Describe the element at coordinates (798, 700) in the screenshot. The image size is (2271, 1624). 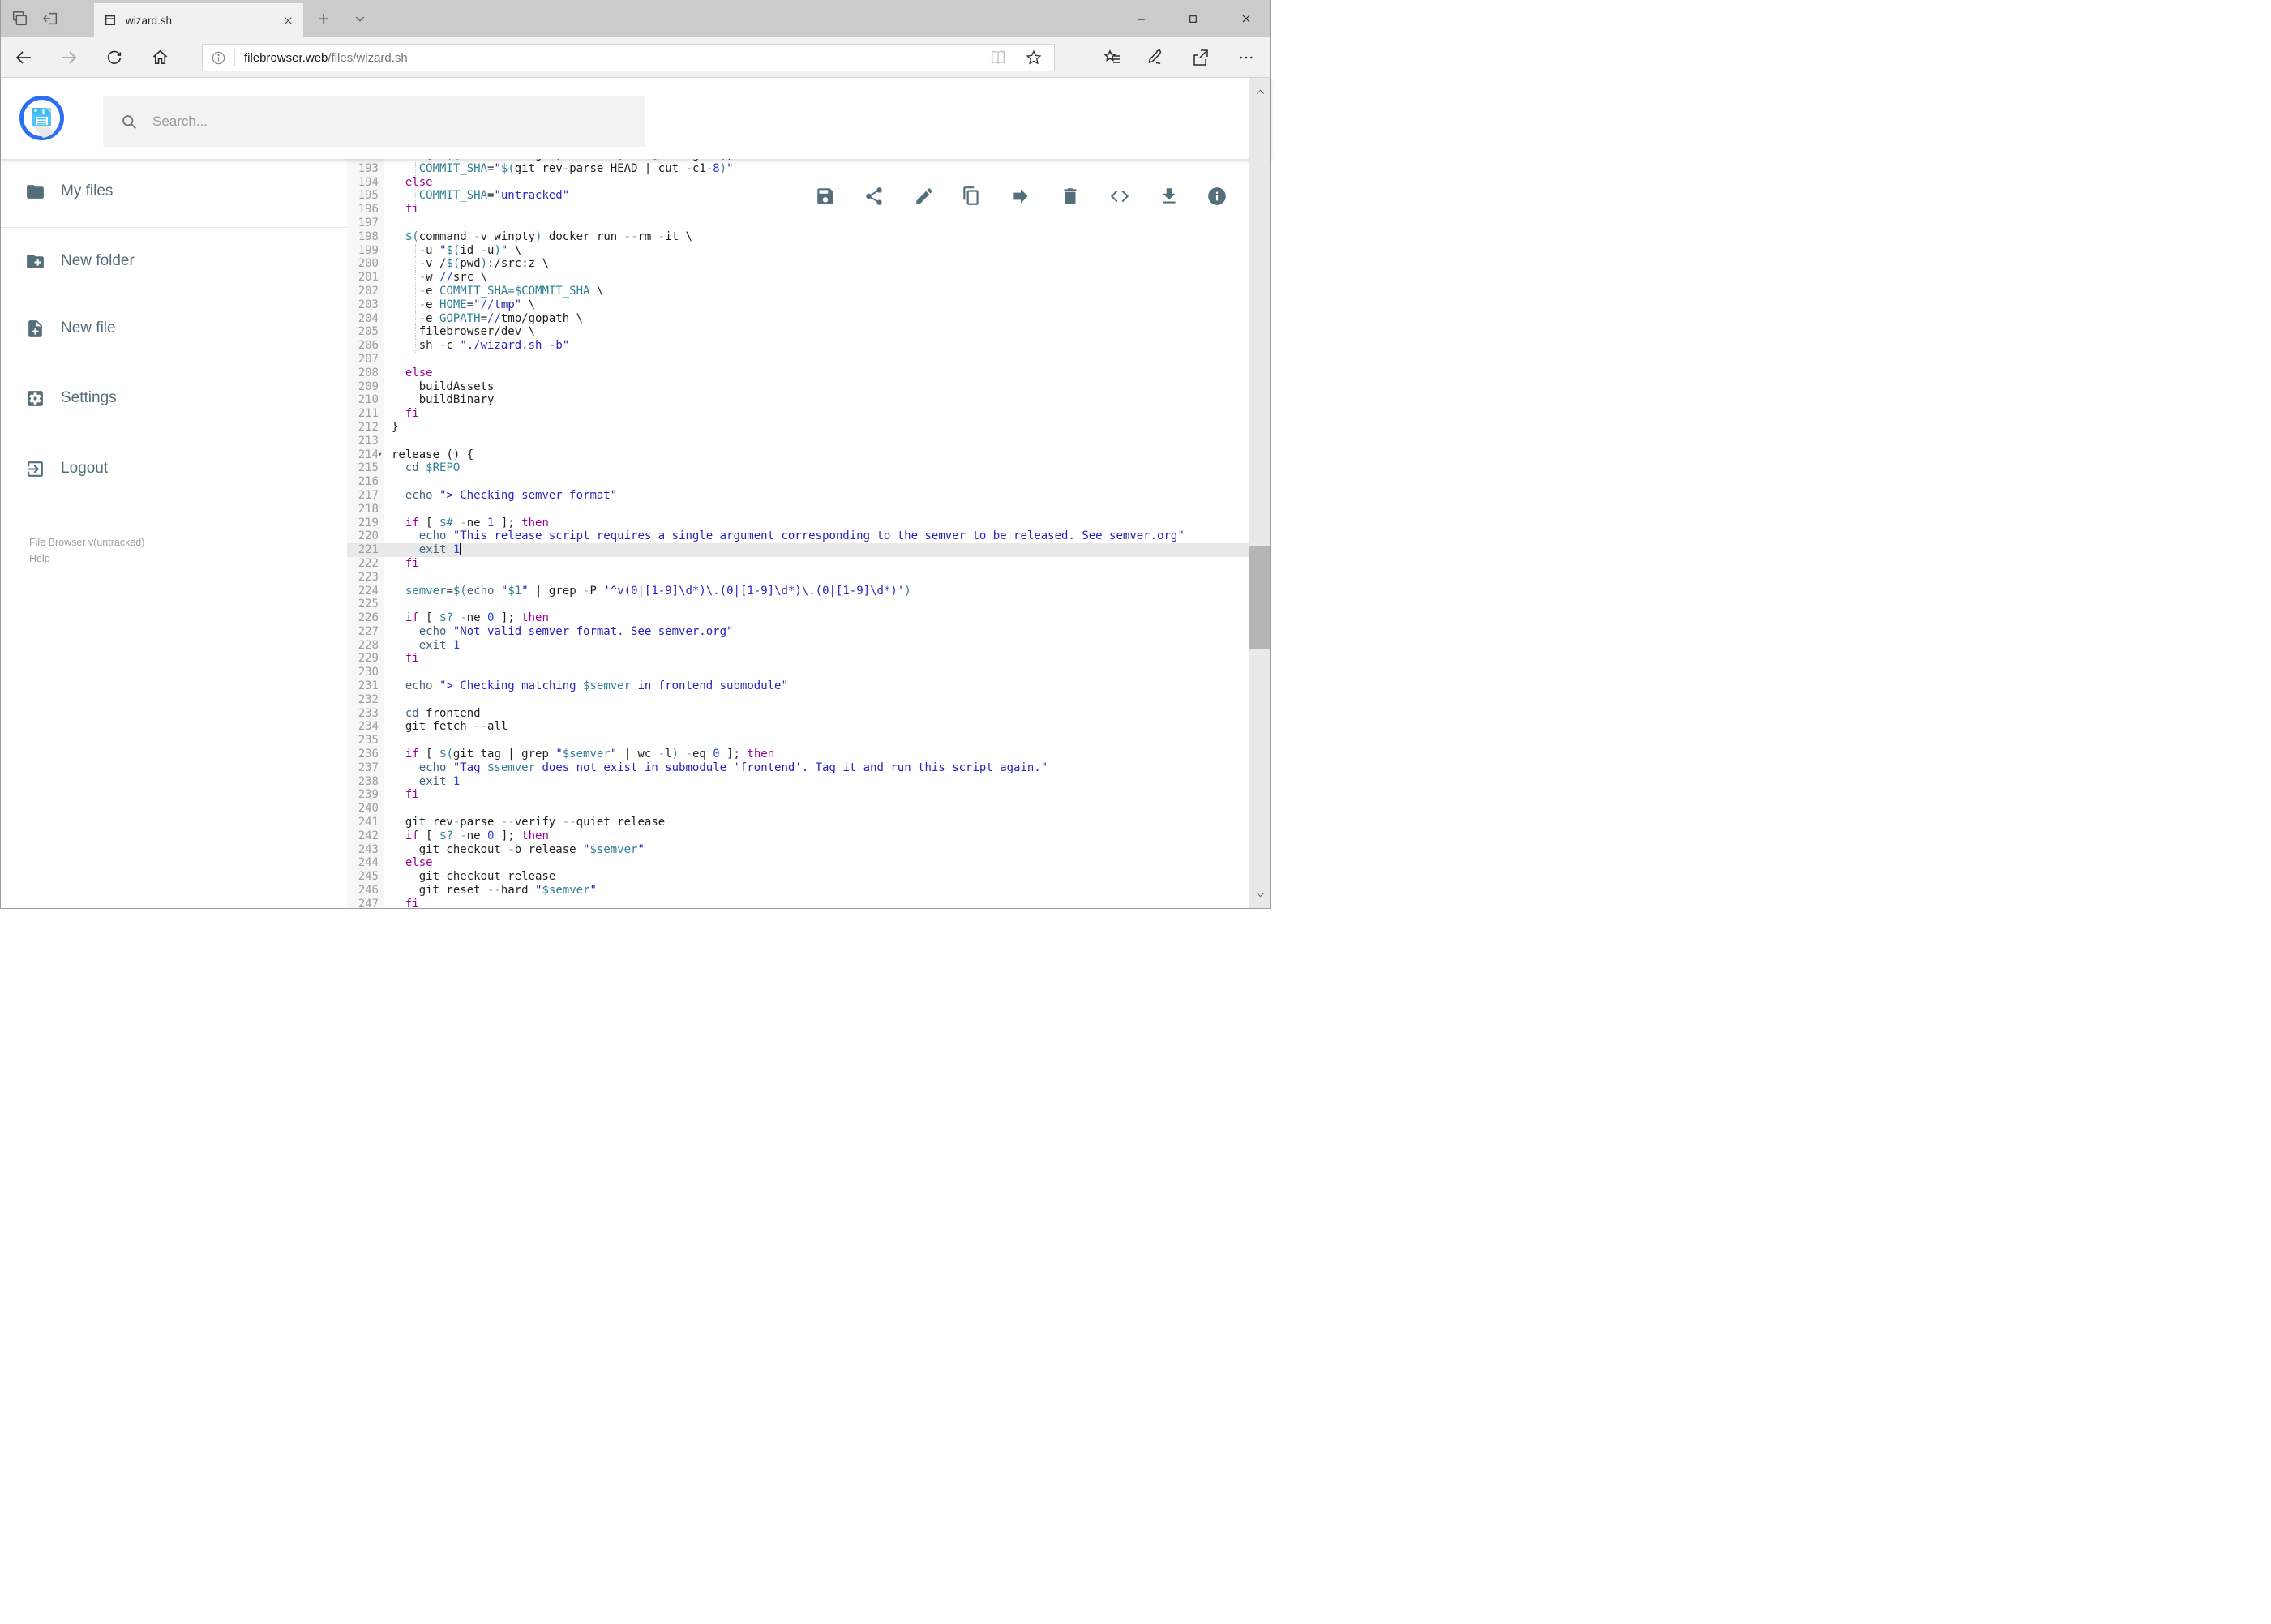
I see `code-line-232: 232` at that location.